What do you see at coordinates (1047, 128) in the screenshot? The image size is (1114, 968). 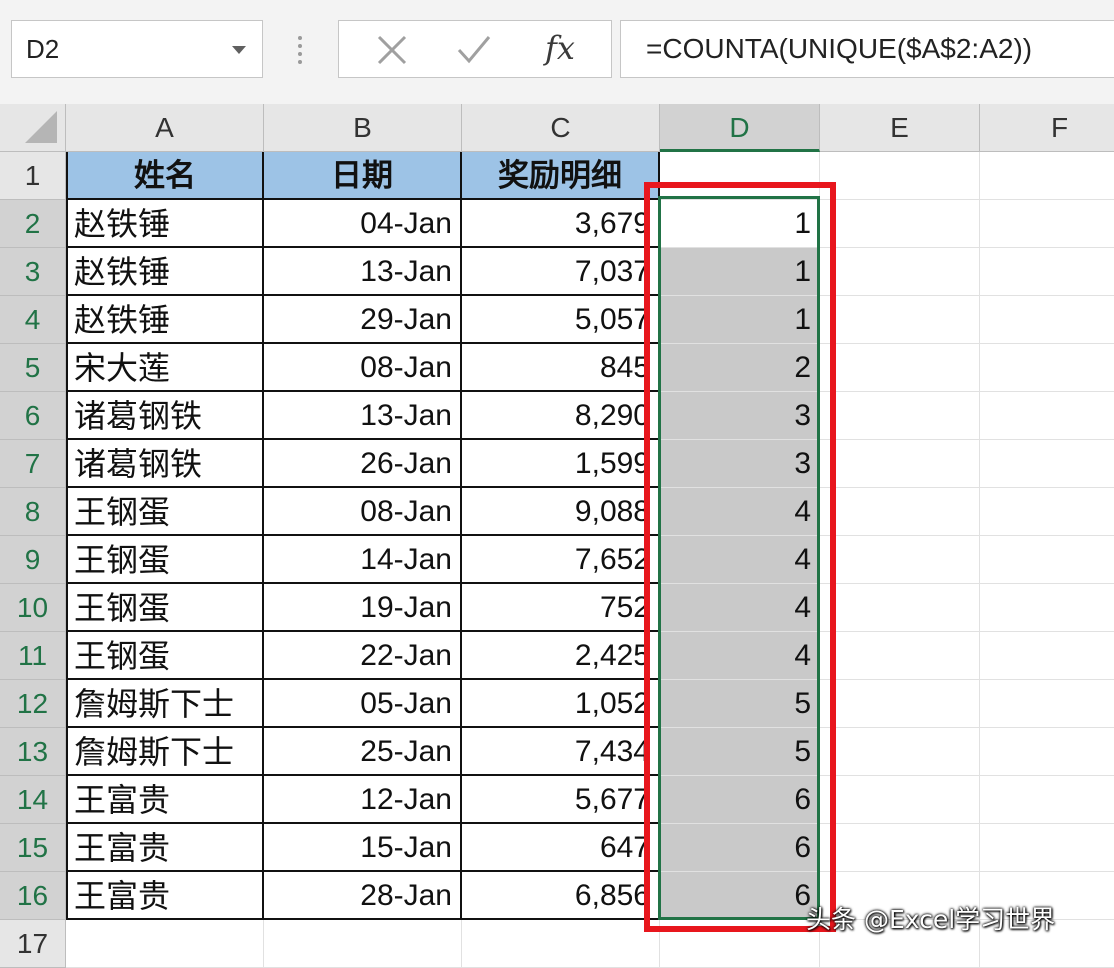 I see `column-header-f: F` at bounding box center [1047, 128].